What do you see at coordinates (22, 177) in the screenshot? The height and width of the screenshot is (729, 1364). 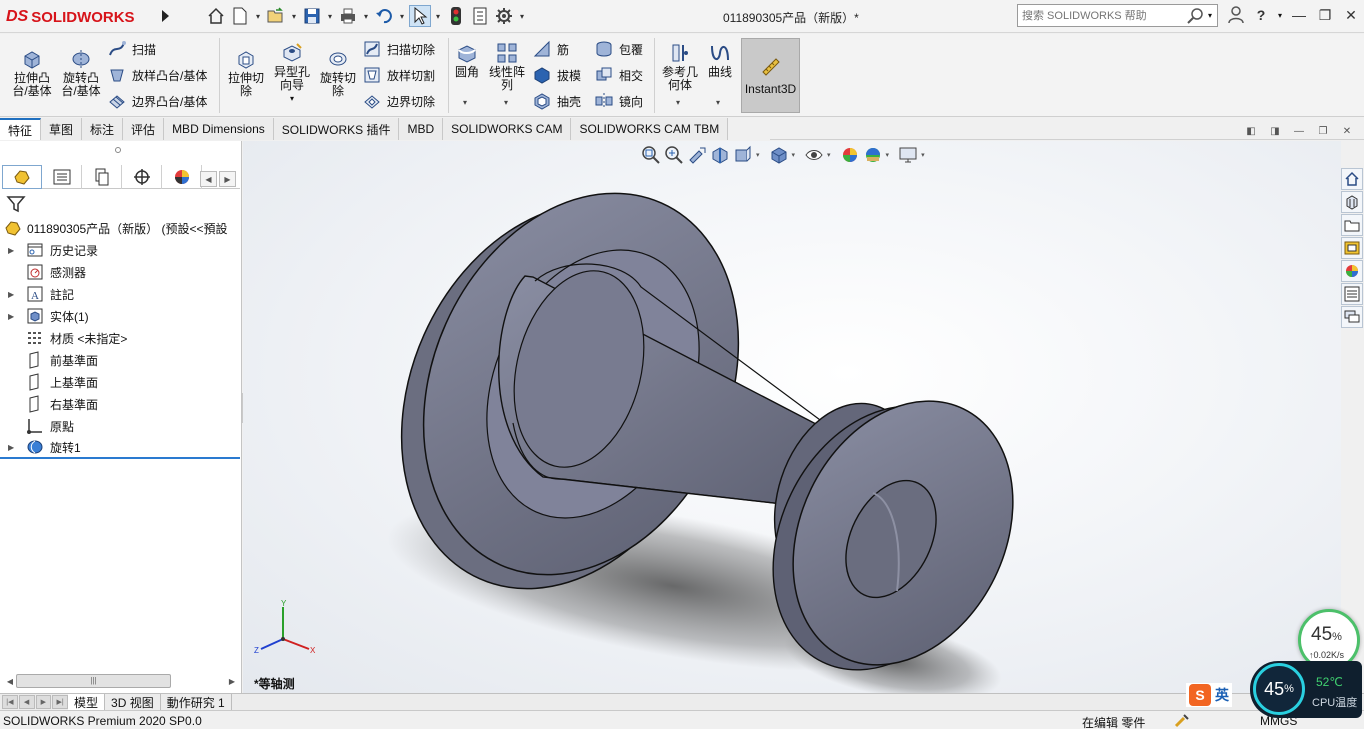 I see `feature-manager-tab` at bounding box center [22, 177].